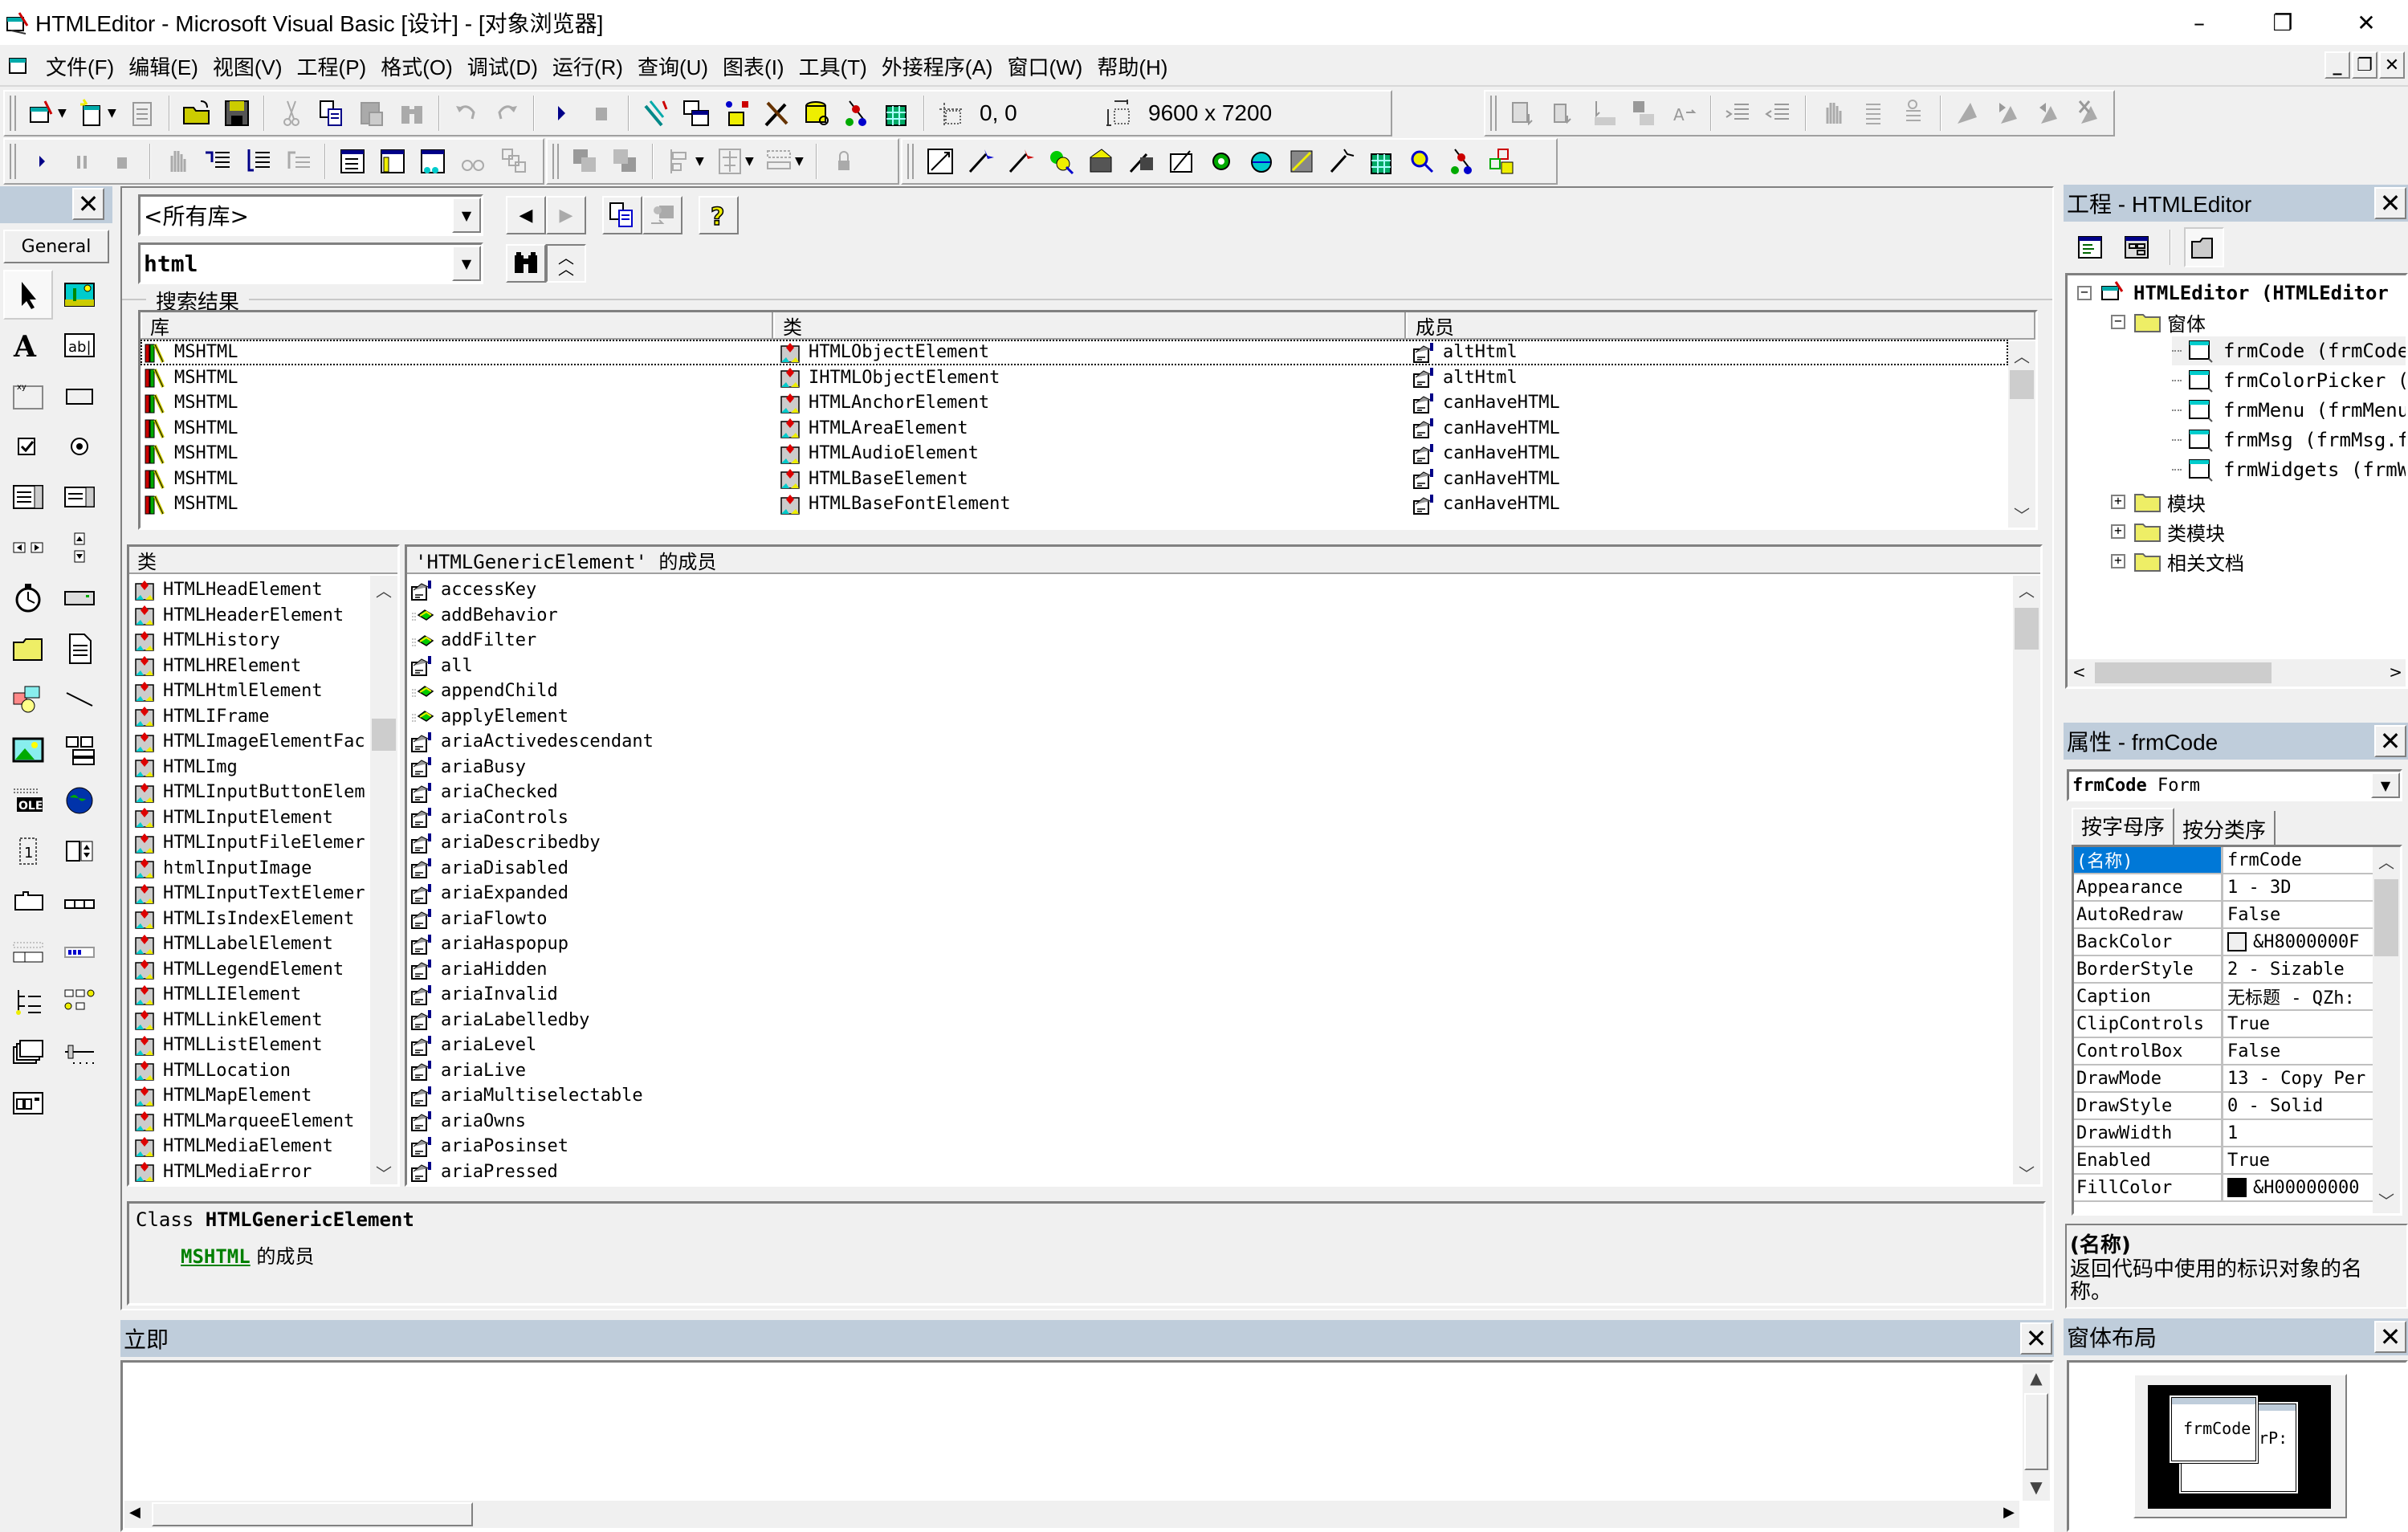 The width and height of the screenshot is (2408, 1532). What do you see at coordinates (466, 113) in the screenshot?
I see `undo-button` at bounding box center [466, 113].